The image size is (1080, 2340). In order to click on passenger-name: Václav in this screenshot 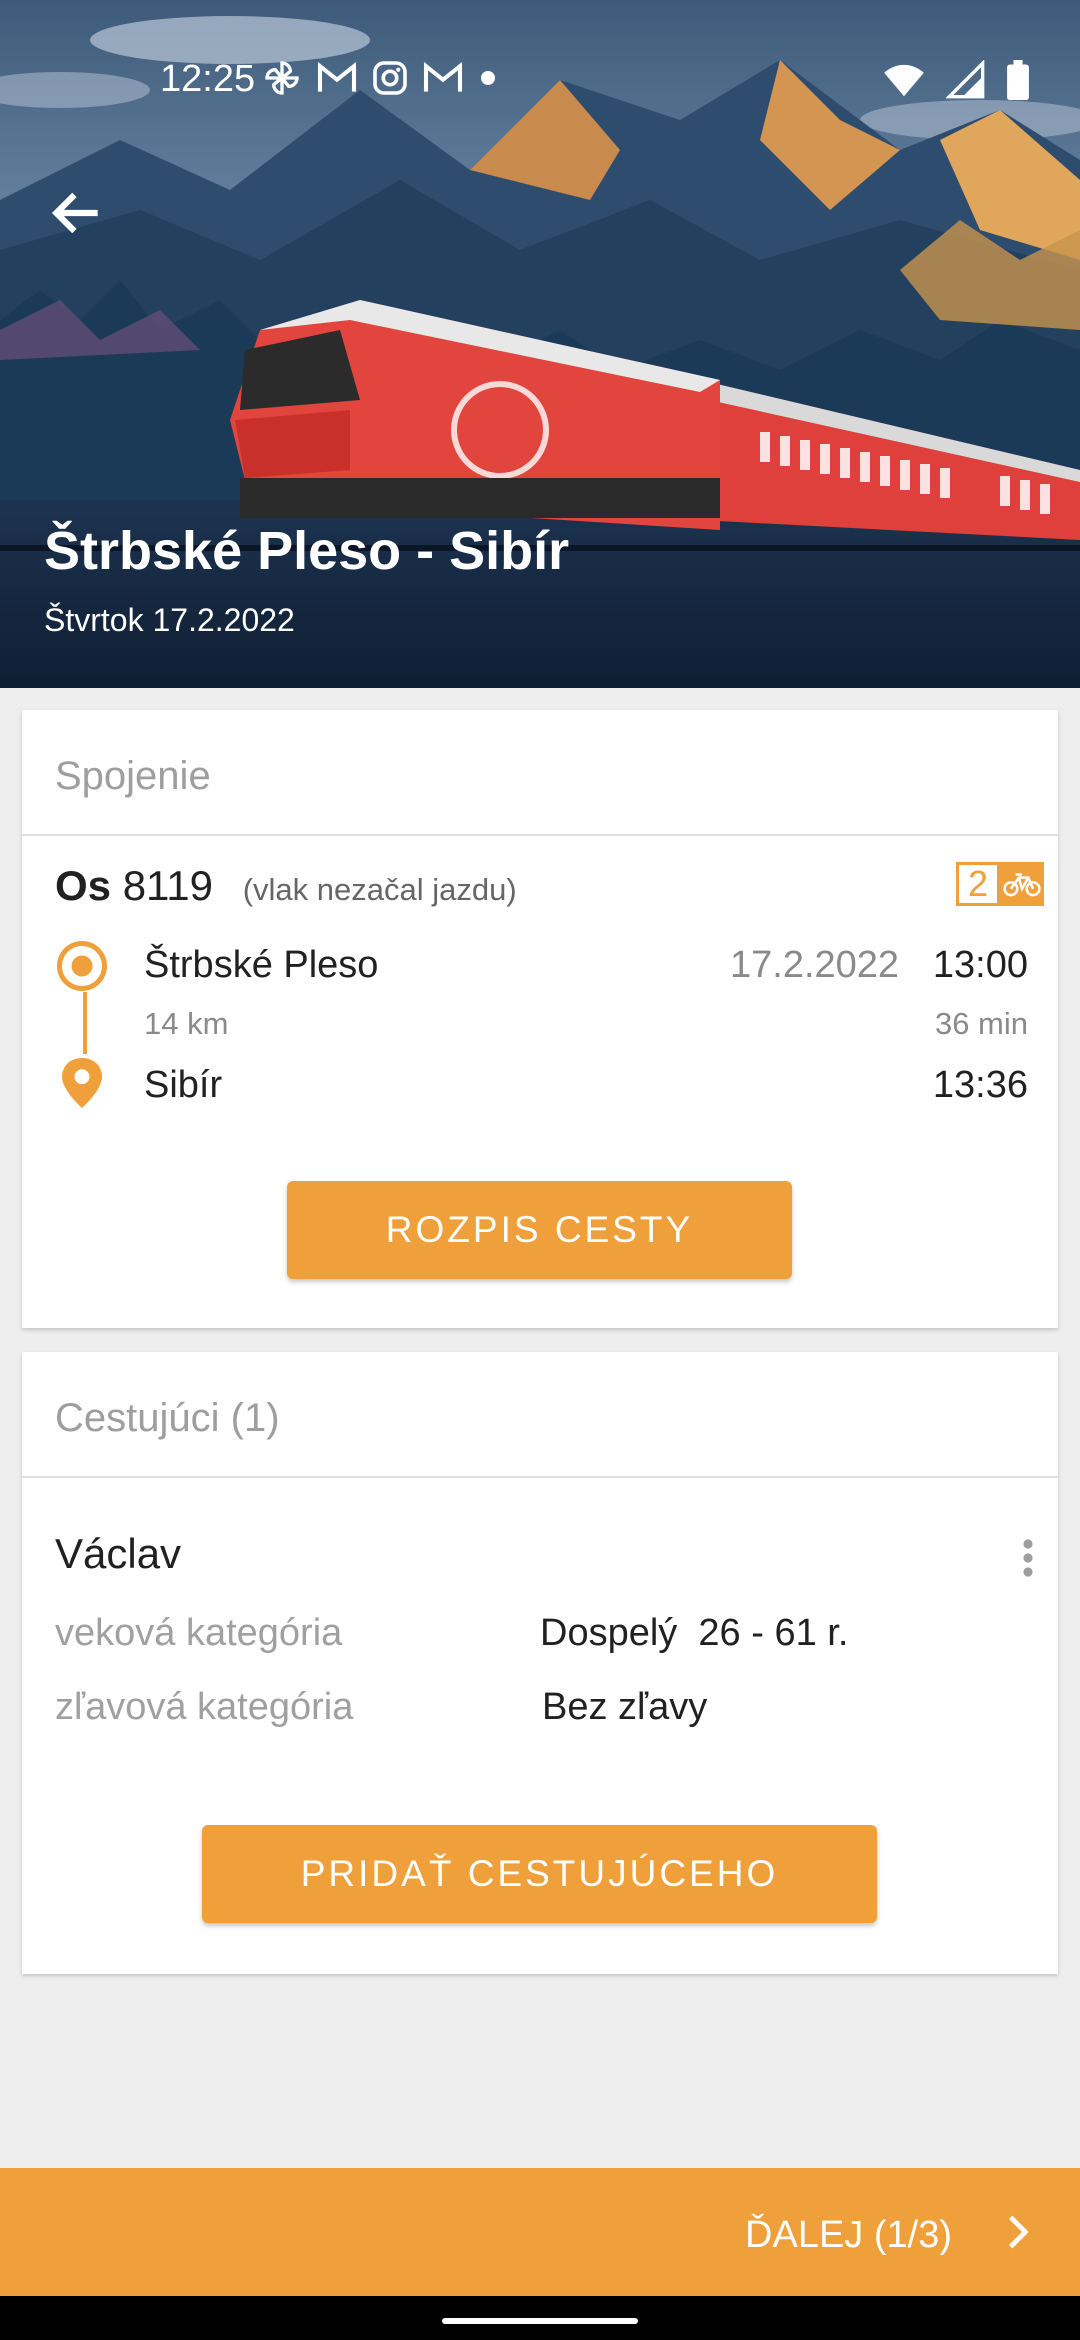, I will do `click(118, 1553)`.